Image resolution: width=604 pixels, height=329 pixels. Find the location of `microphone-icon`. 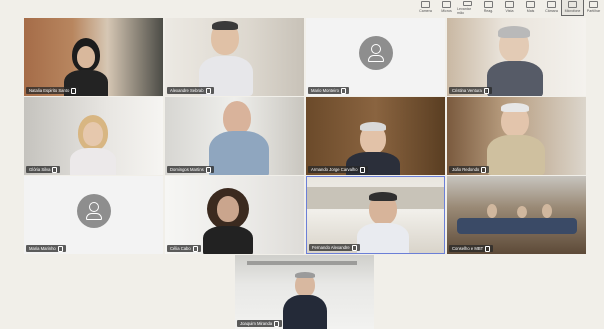

microphone-icon is located at coordinates (446, 4).